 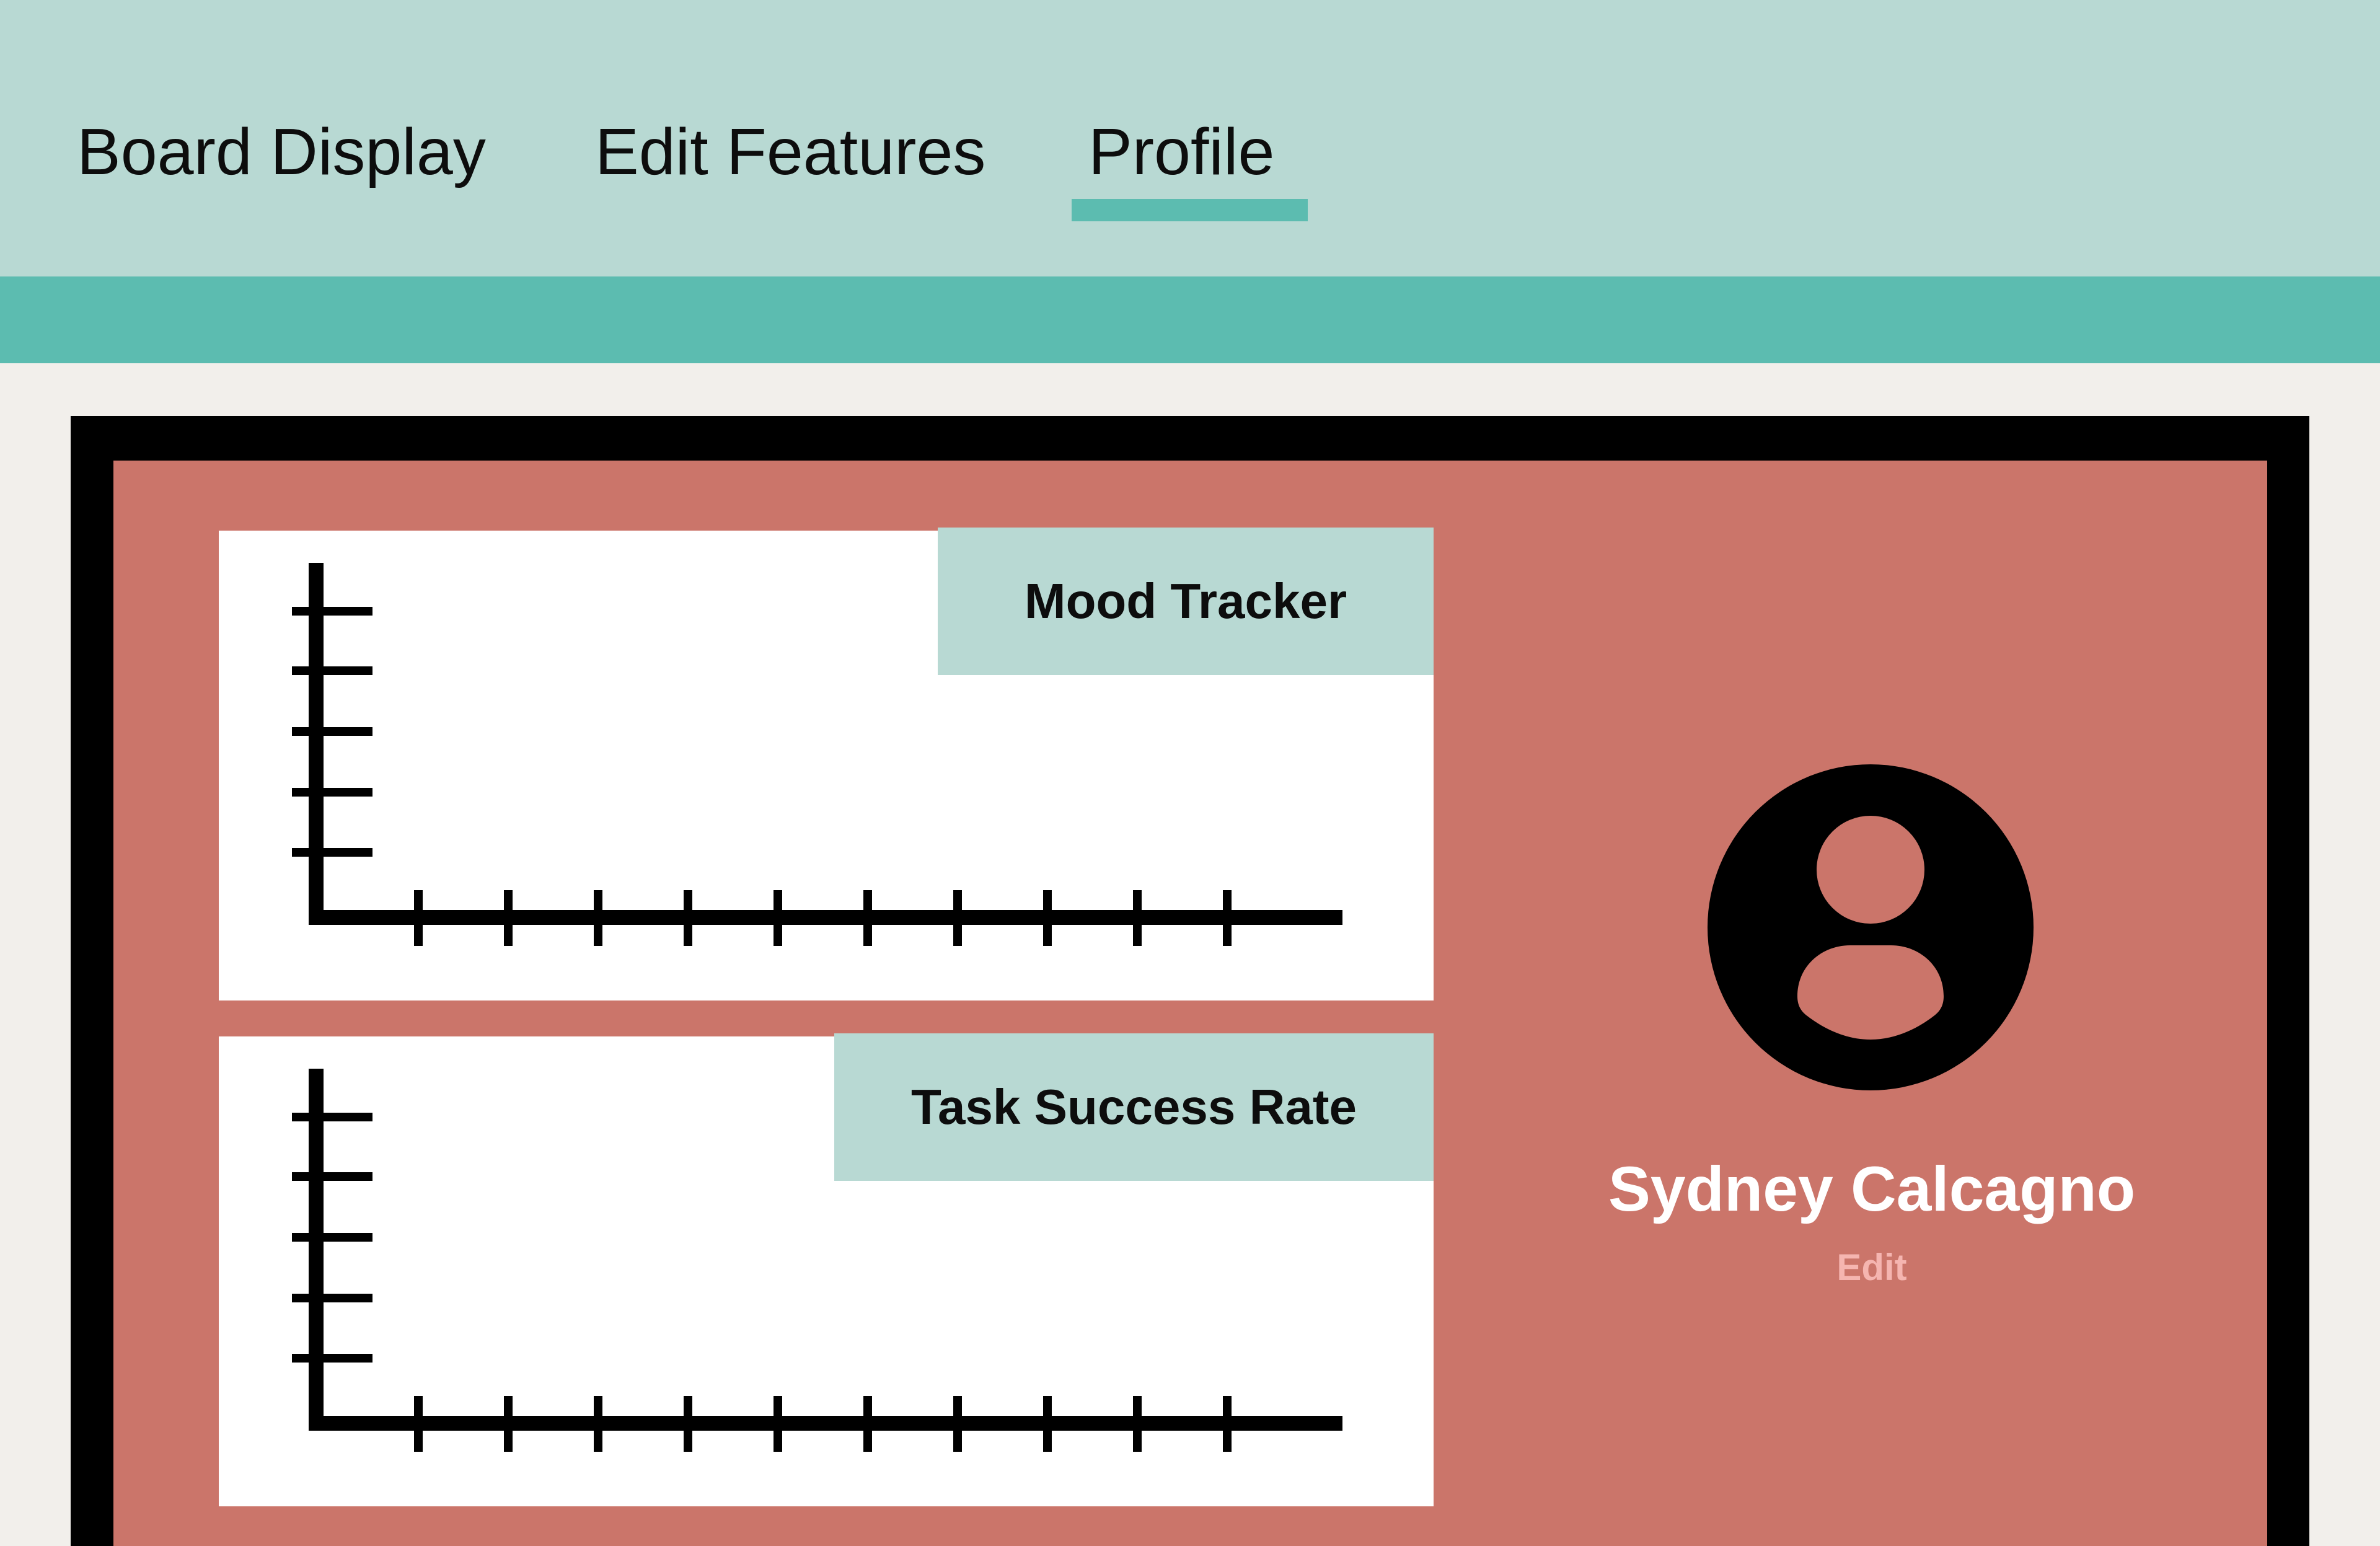 I want to click on tab-edit-features: Edit Features, so click(x=790, y=152).